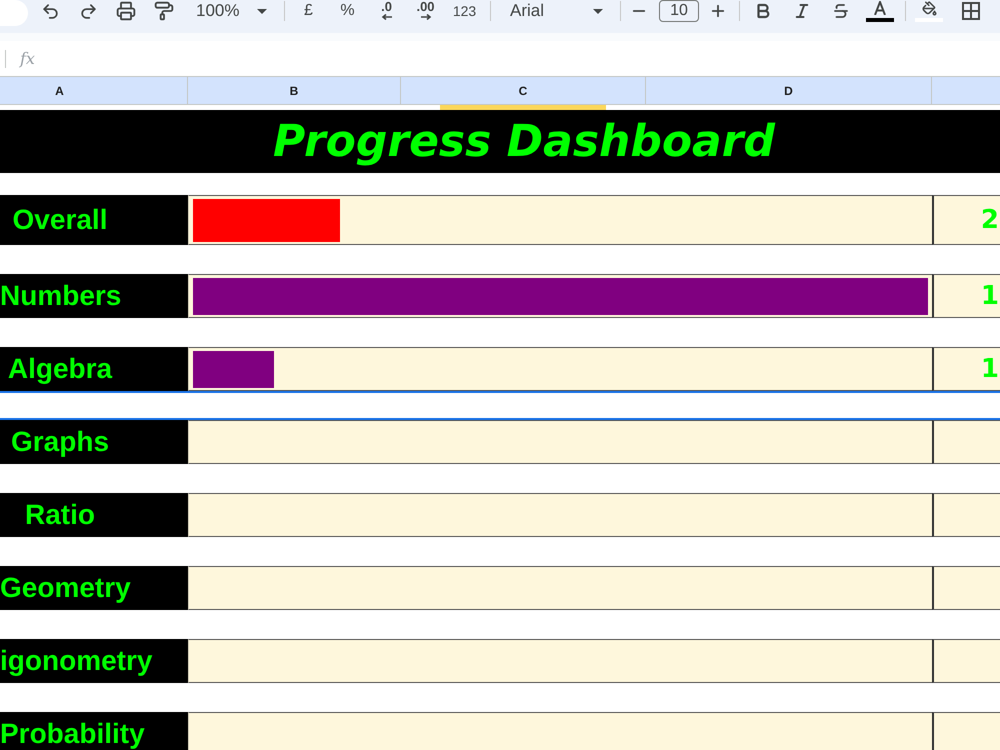 The image size is (1000, 750). Describe the element at coordinates (971, 11) in the screenshot. I see `borders-icon` at that location.